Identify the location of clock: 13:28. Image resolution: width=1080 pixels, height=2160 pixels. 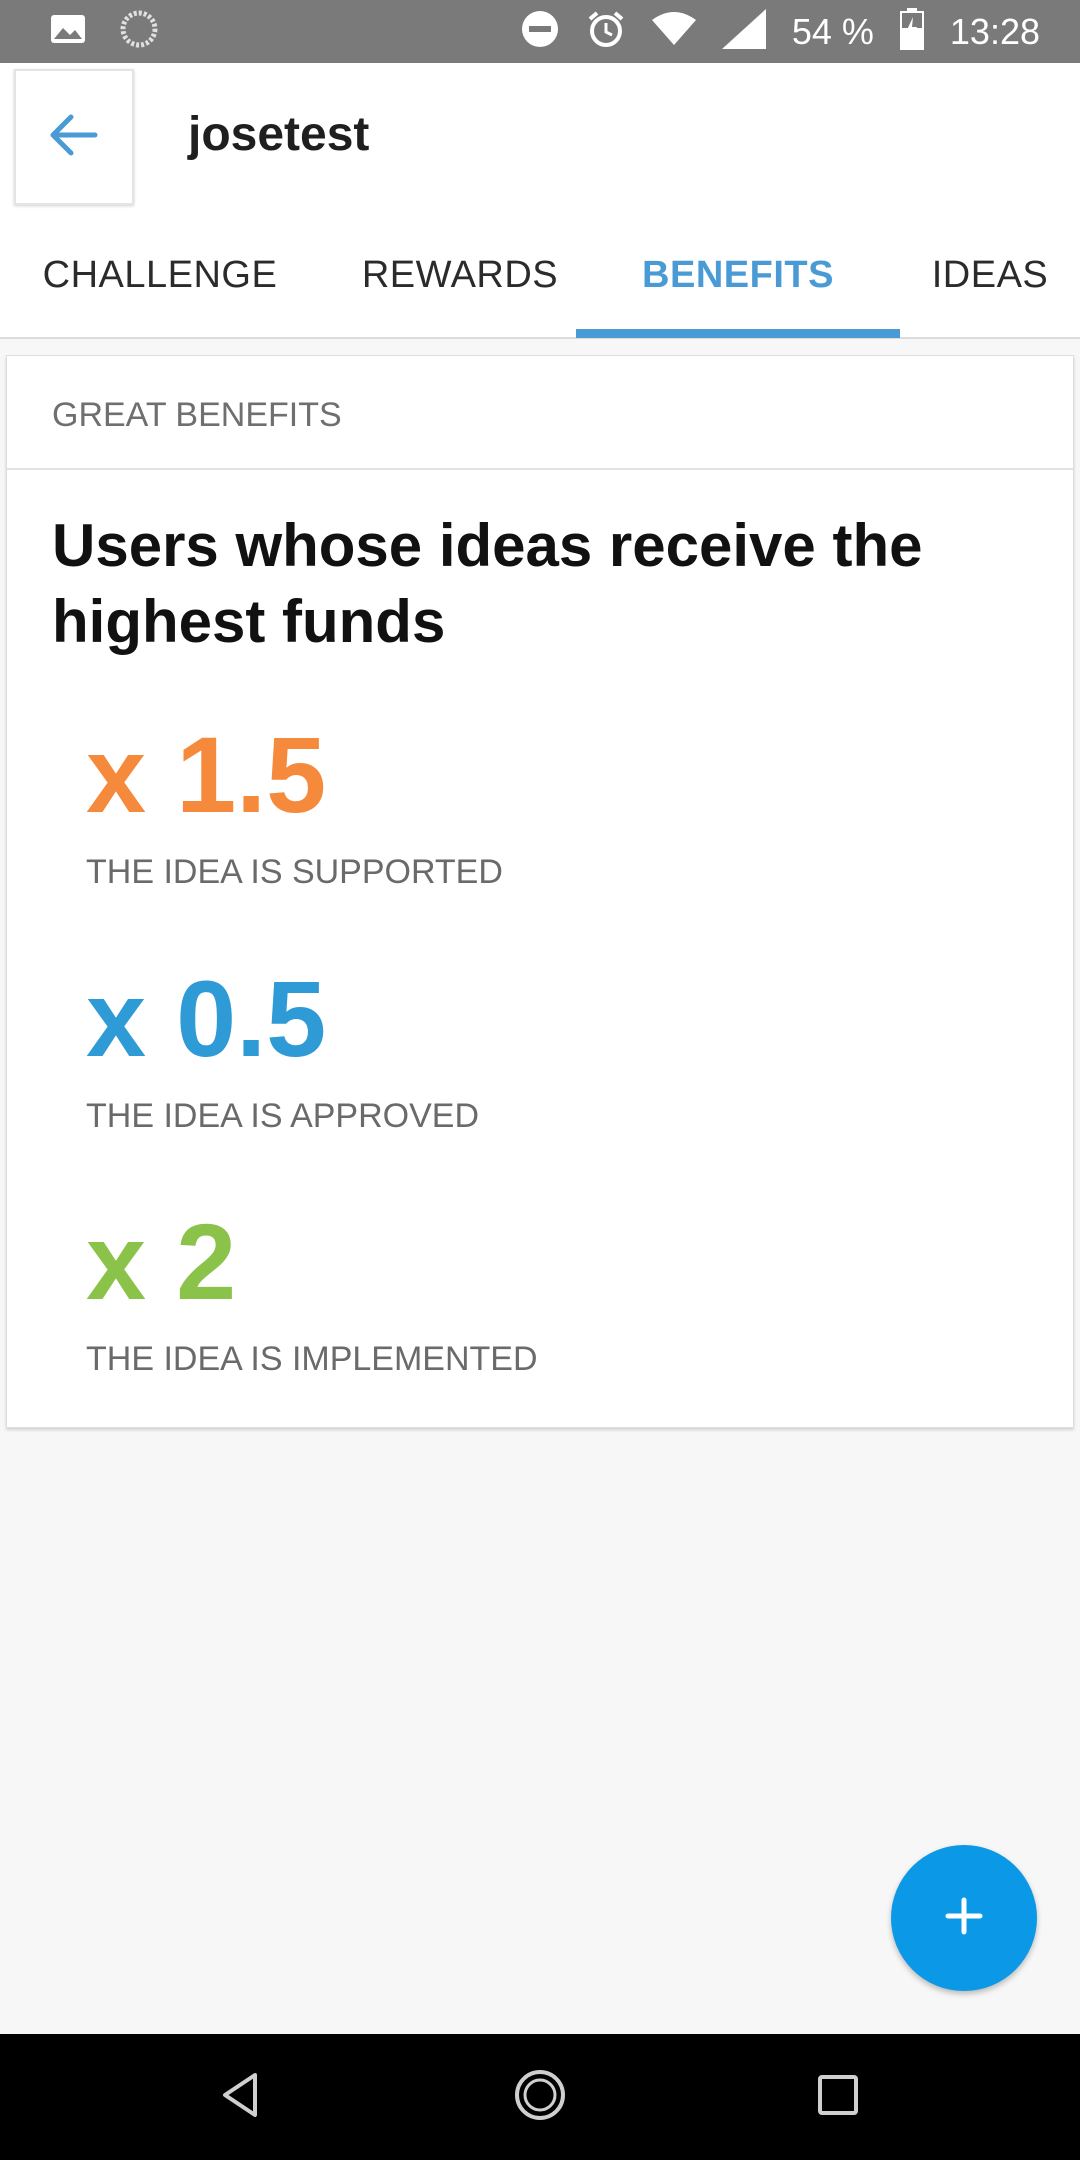
(994, 31).